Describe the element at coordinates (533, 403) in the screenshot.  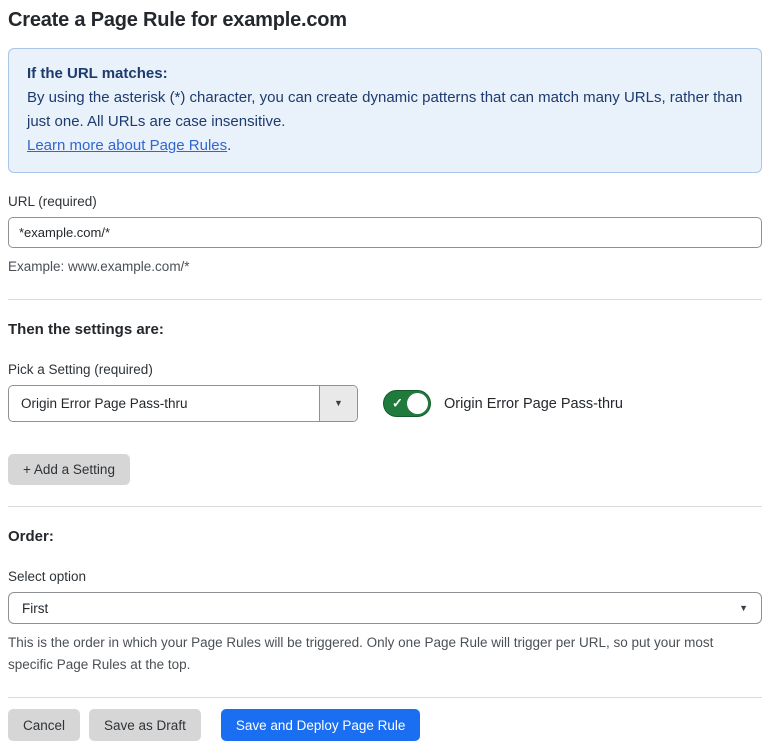
I see `toggle-label: Origin Error Page Pass-thru` at that location.